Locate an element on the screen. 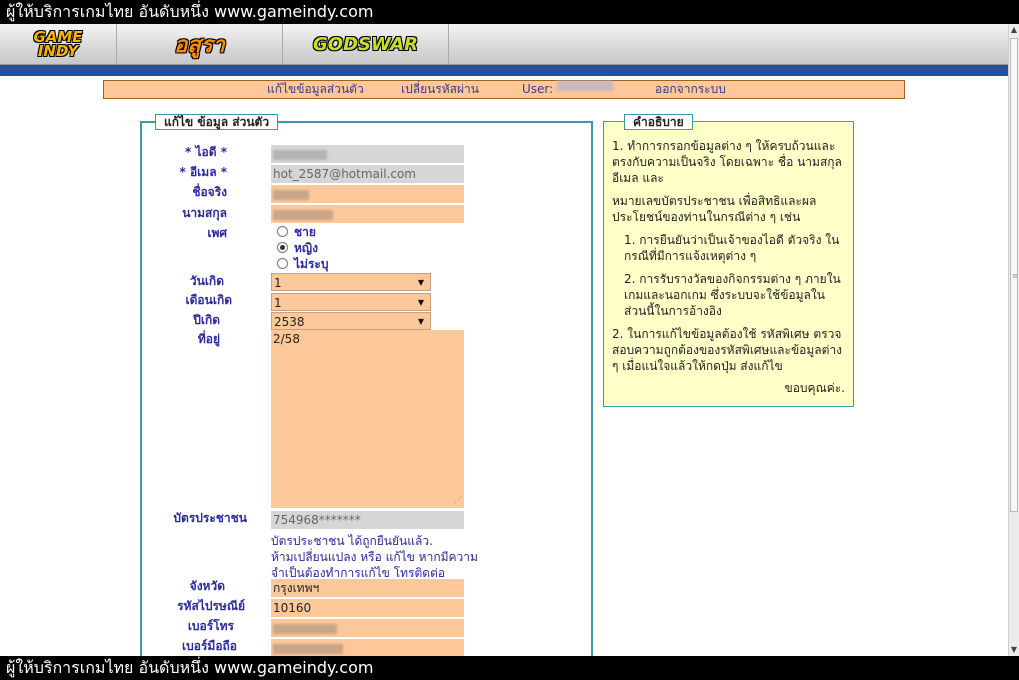 This screenshot has height=680, width=1019. birth-month-label: เดือนเกิด is located at coordinates (208, 300).